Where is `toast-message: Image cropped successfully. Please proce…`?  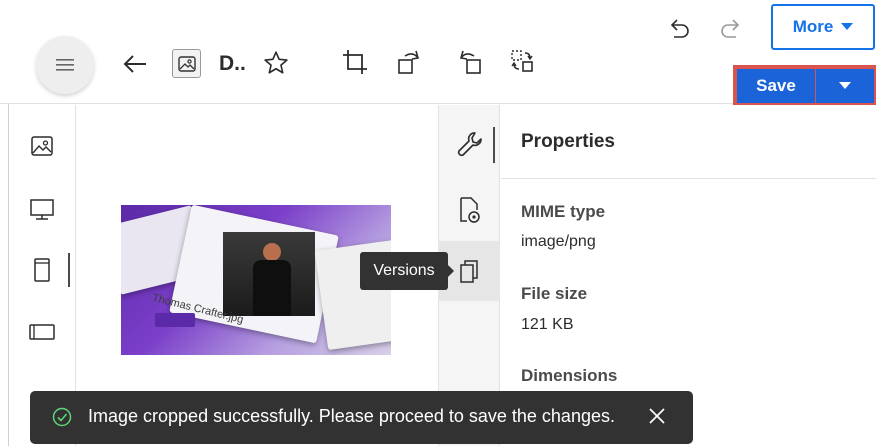 toast-message: Image cropped successfully. Please proce… is located at coordinates (351, 416).